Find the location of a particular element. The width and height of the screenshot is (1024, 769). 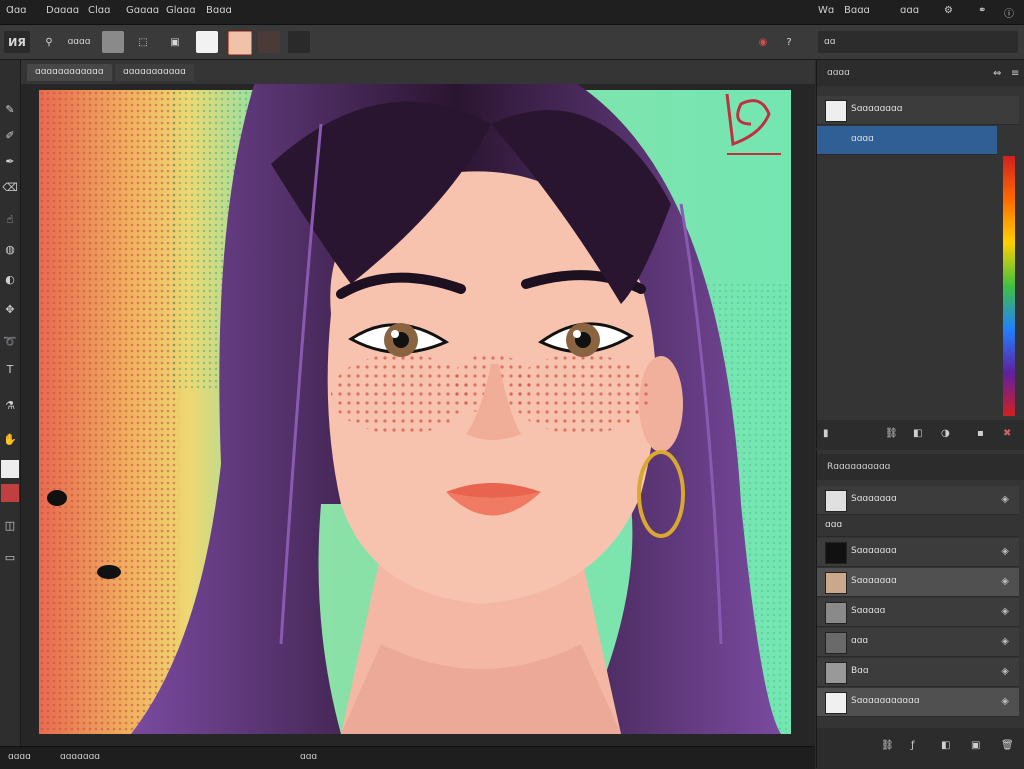

link-layers-icon: ⛓ is located at coordinates (887, 745).